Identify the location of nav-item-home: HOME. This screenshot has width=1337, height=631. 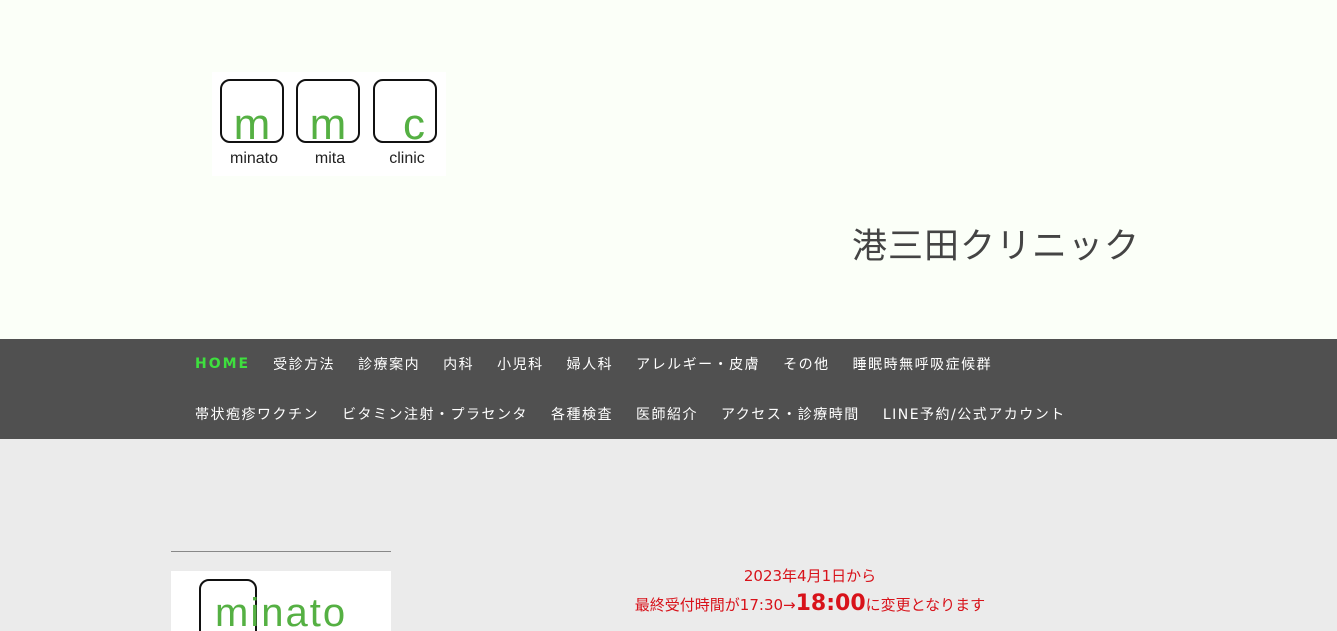
(222, 364).